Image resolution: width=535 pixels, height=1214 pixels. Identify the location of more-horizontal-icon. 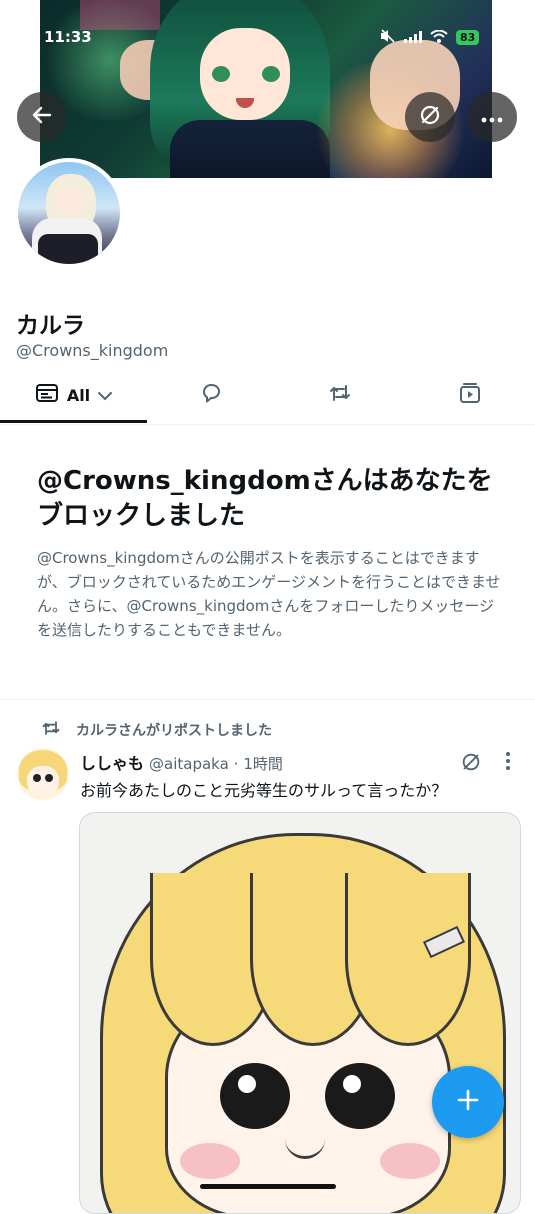
(492, 117).